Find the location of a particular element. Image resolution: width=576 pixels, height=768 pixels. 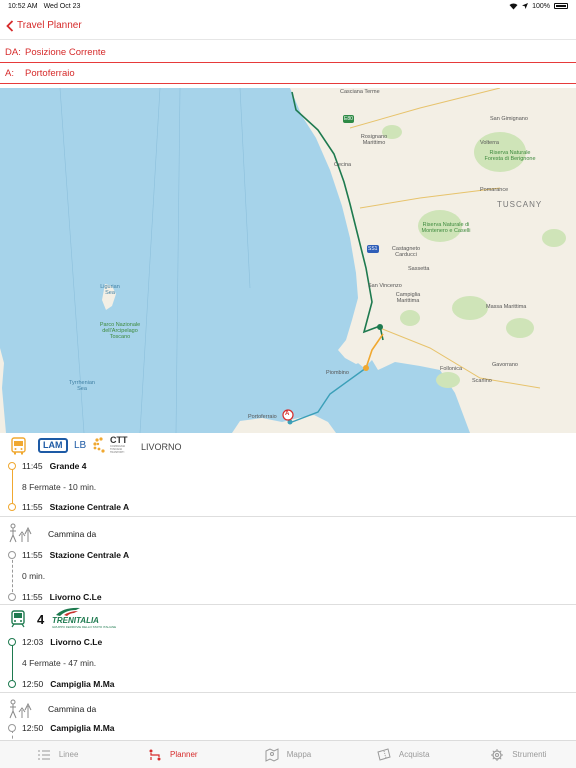

navigation-bar: Travel Planner is located at coordinates (288, 26).